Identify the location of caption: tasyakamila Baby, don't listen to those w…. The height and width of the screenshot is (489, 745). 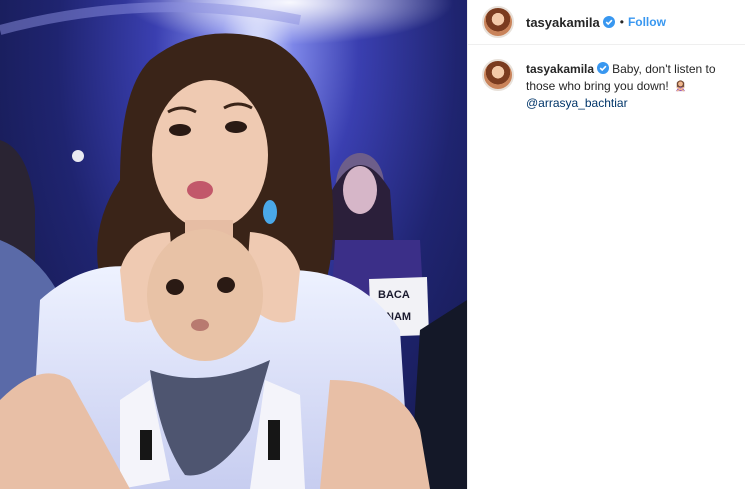
(606, 78).